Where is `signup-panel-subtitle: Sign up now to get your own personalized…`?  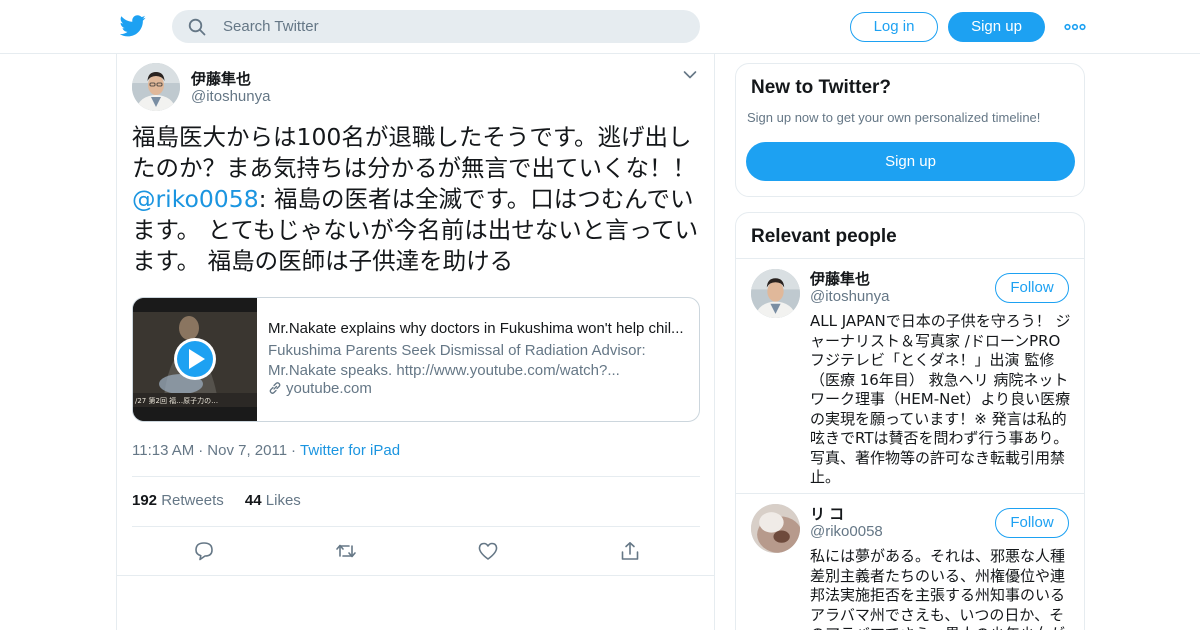
signup-panel-subtitle: Sign up now to get your own personalized… is located at coordinates (894, 117).